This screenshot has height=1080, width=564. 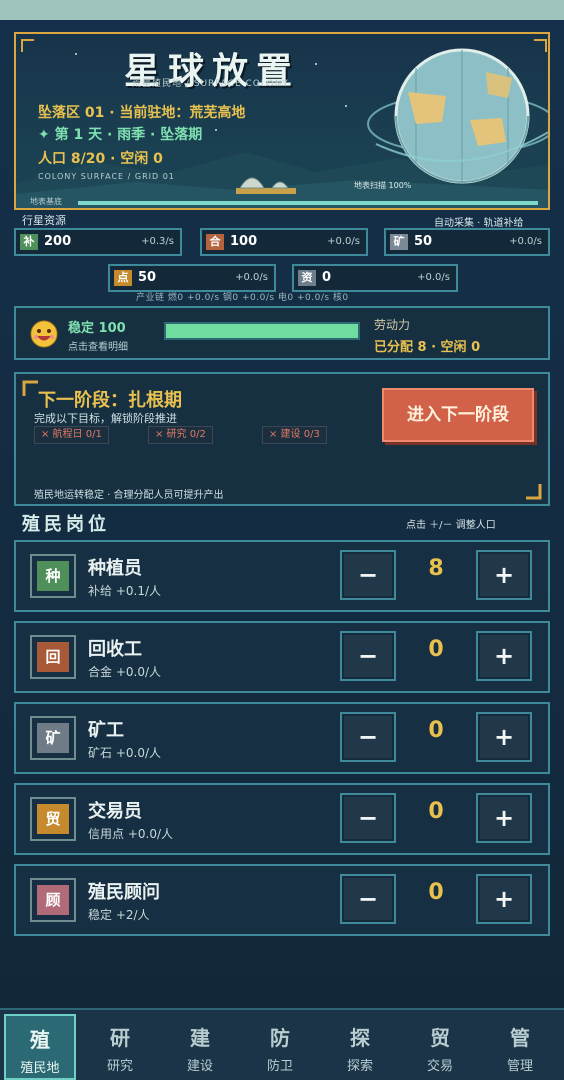 What do you see at coordinates (440, 1038) in the screenshot?
I see `trade-icon: 贸` at bounding box center [440, 1038].